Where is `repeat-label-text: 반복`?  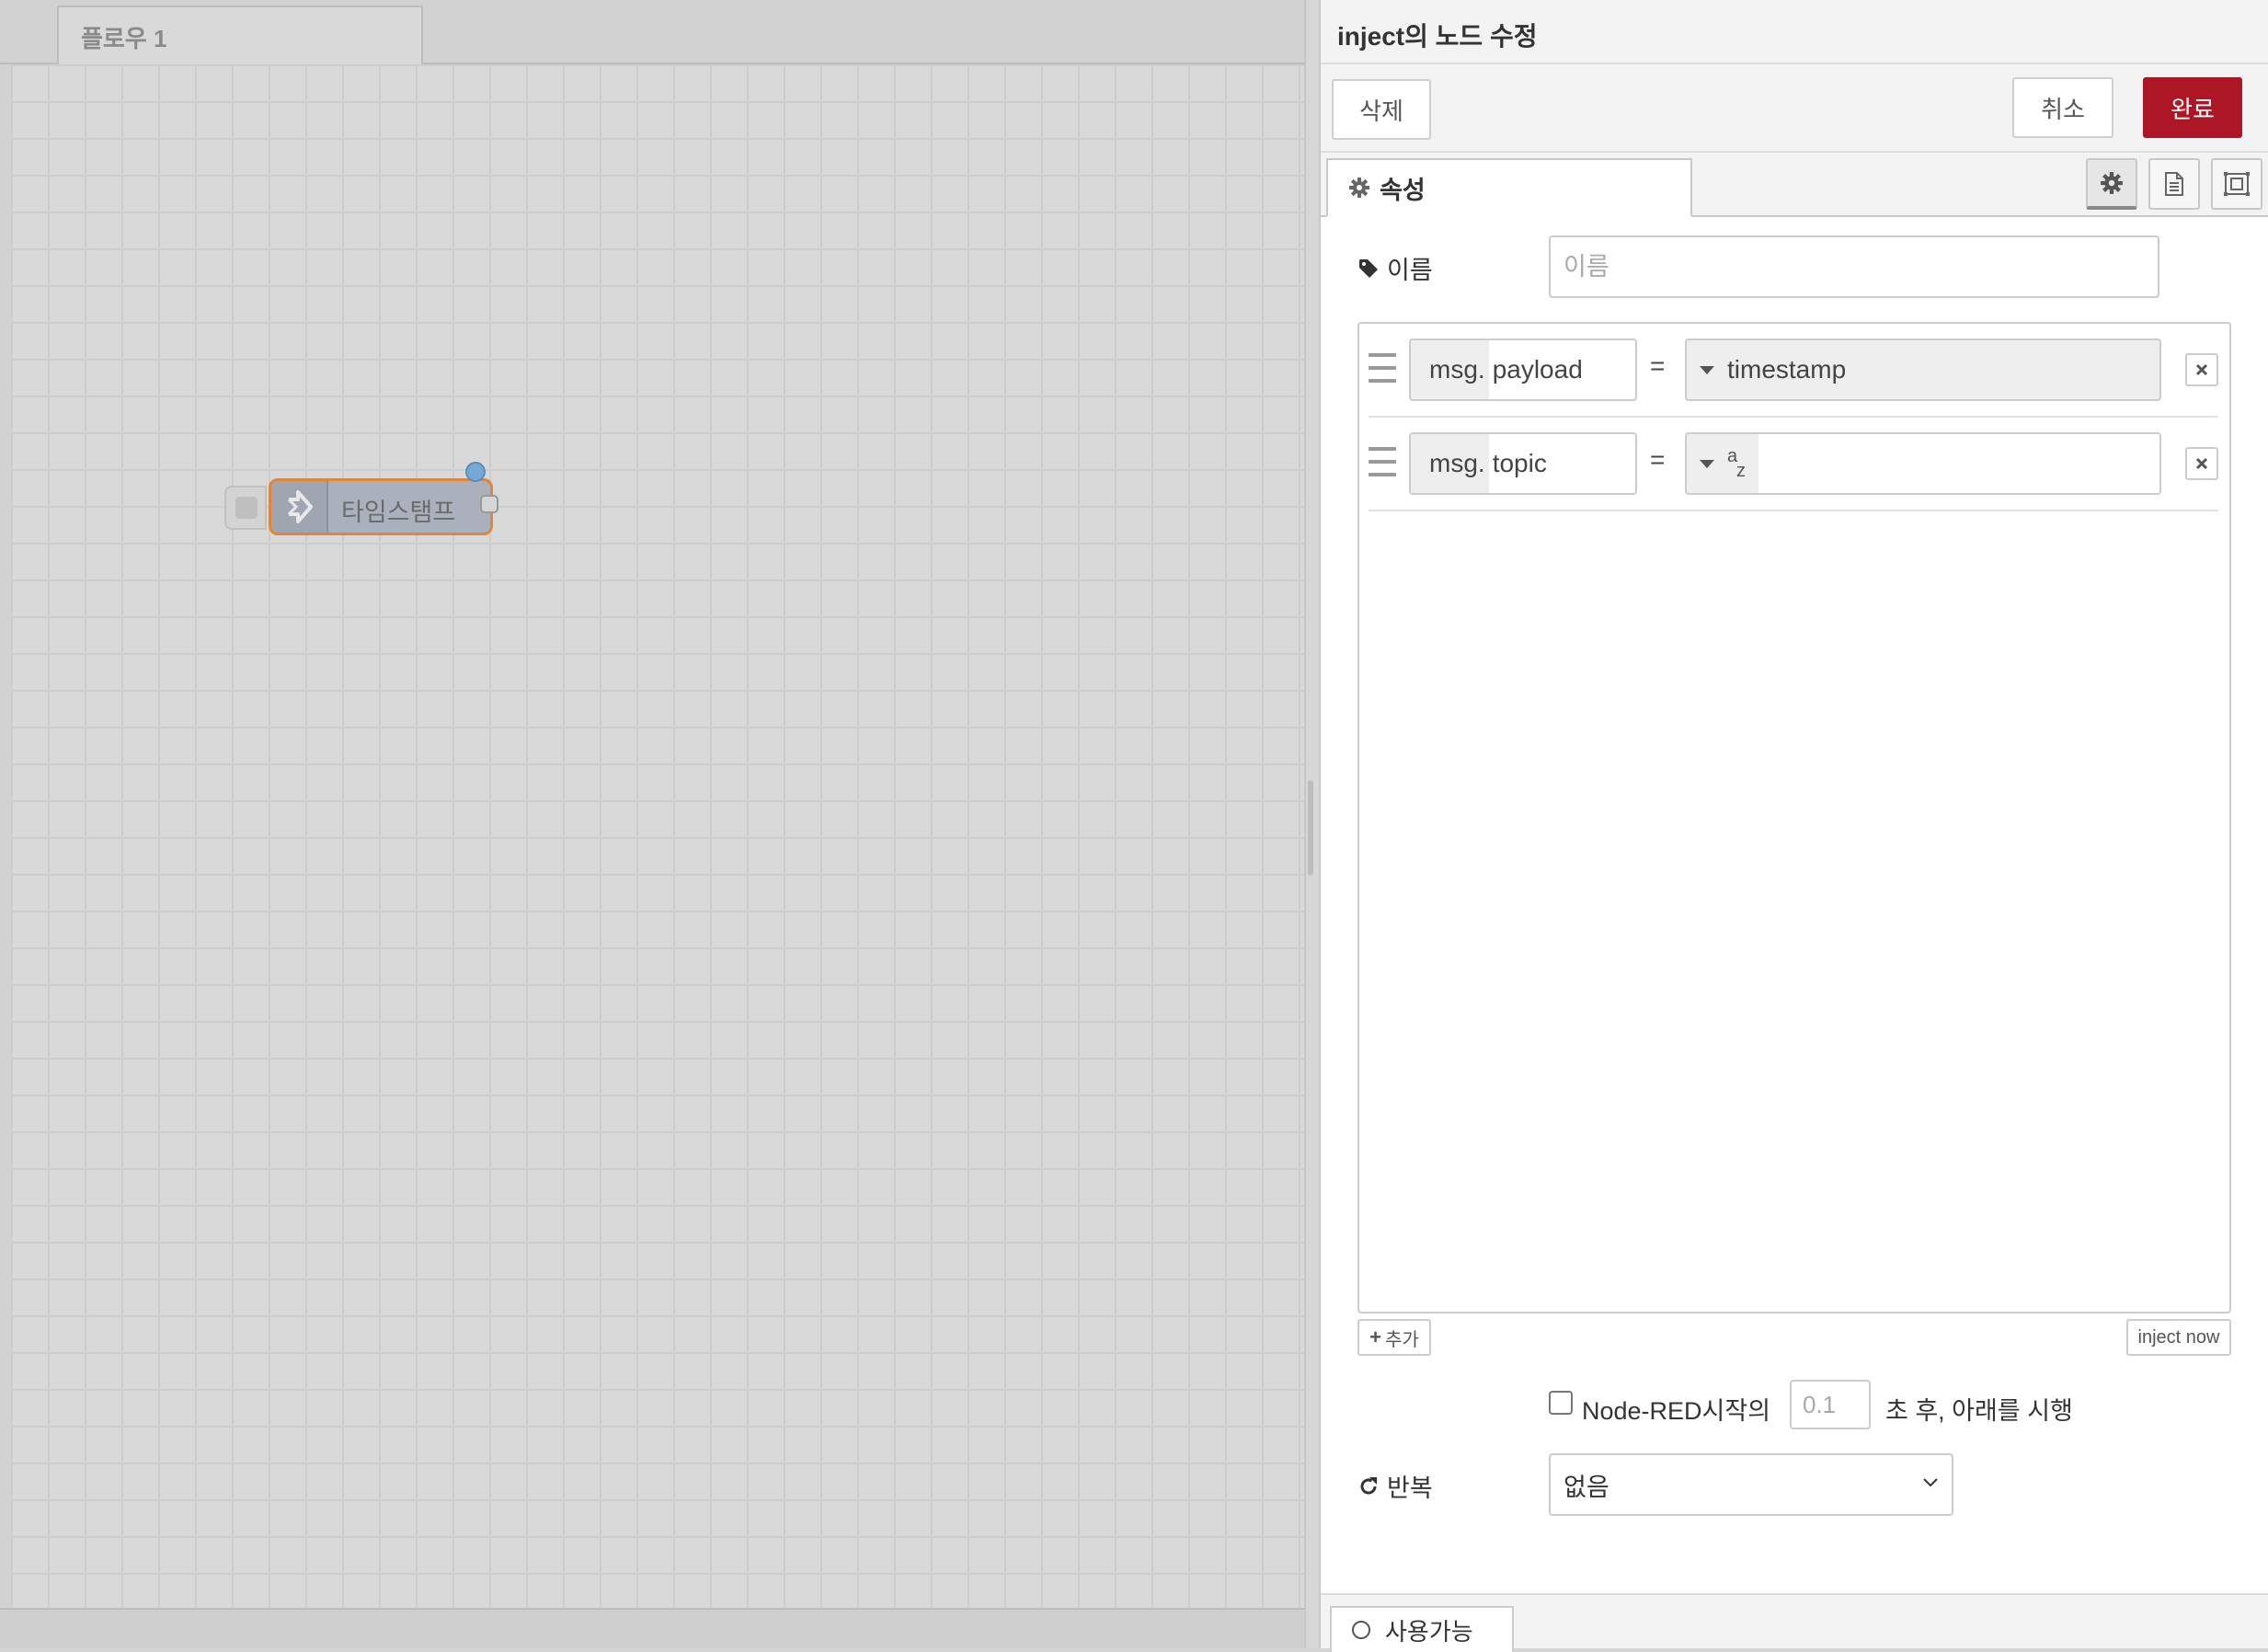
repeat-label-text: 반복 is located at coordinates (1410, 1488).